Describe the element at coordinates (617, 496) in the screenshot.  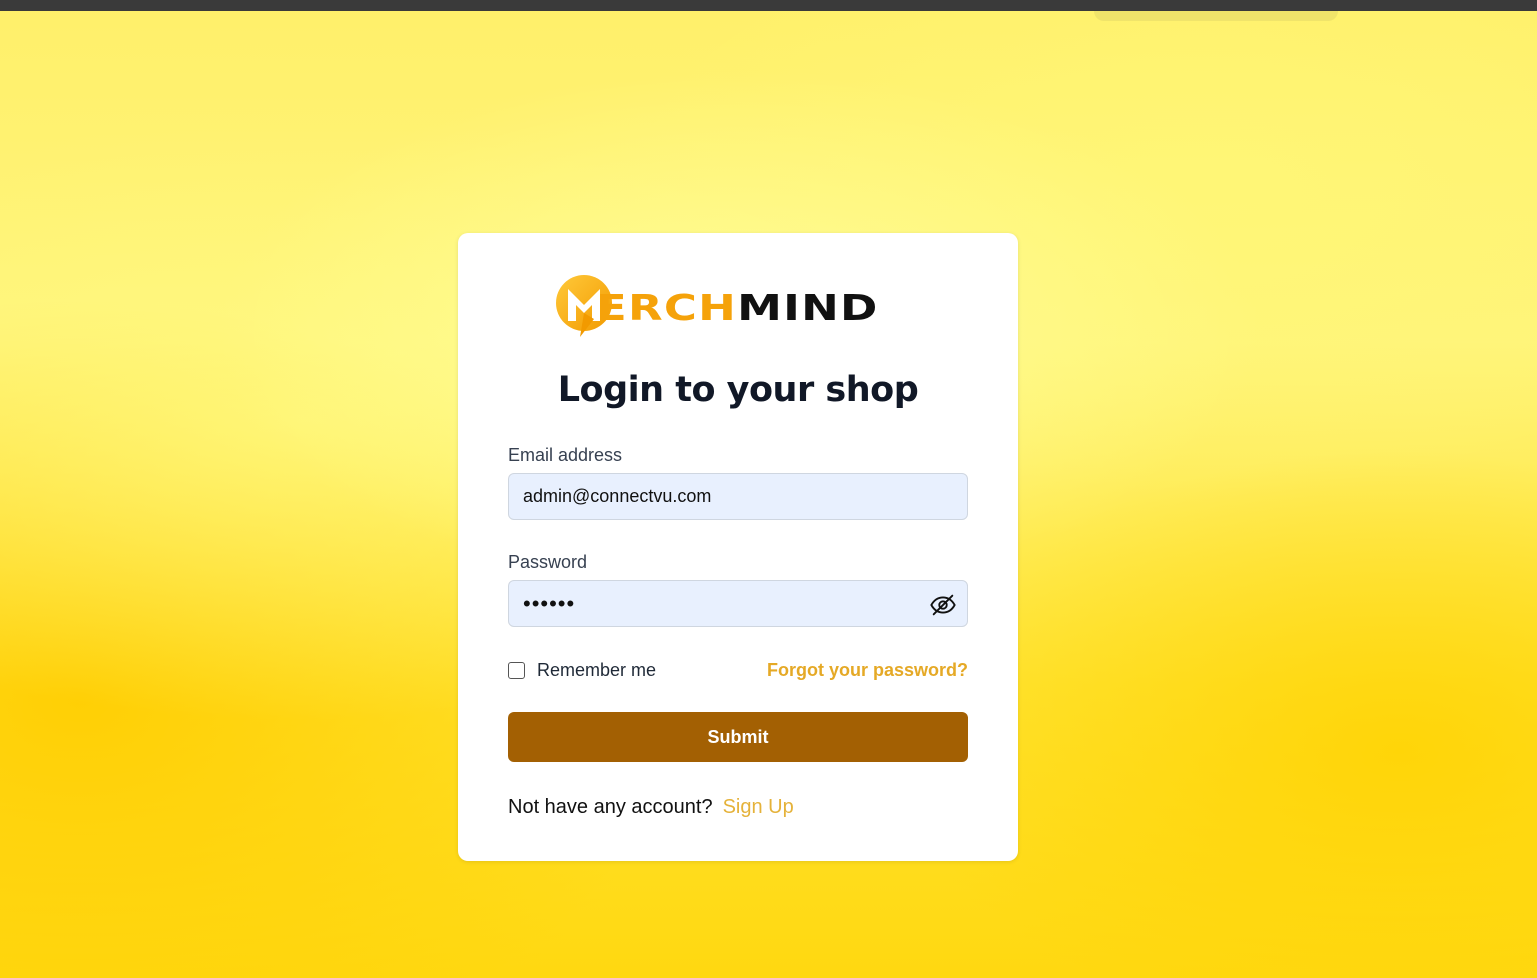
I see `email-value: admin@connectvu.com` at that location.